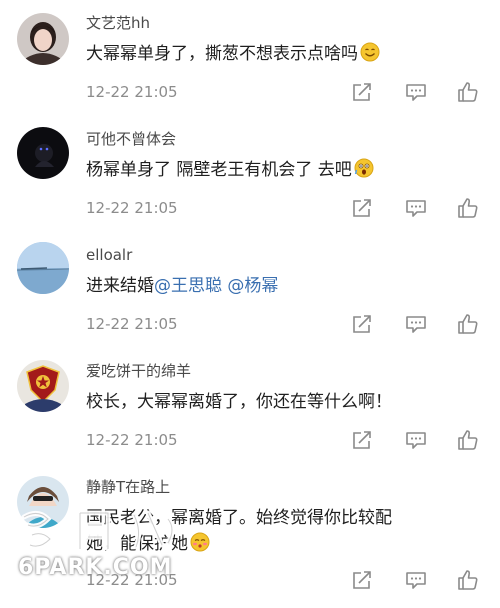  Describe the element at coordinates (200, 542) in the screenshot. I see `blush-emoji-icon` at that location.